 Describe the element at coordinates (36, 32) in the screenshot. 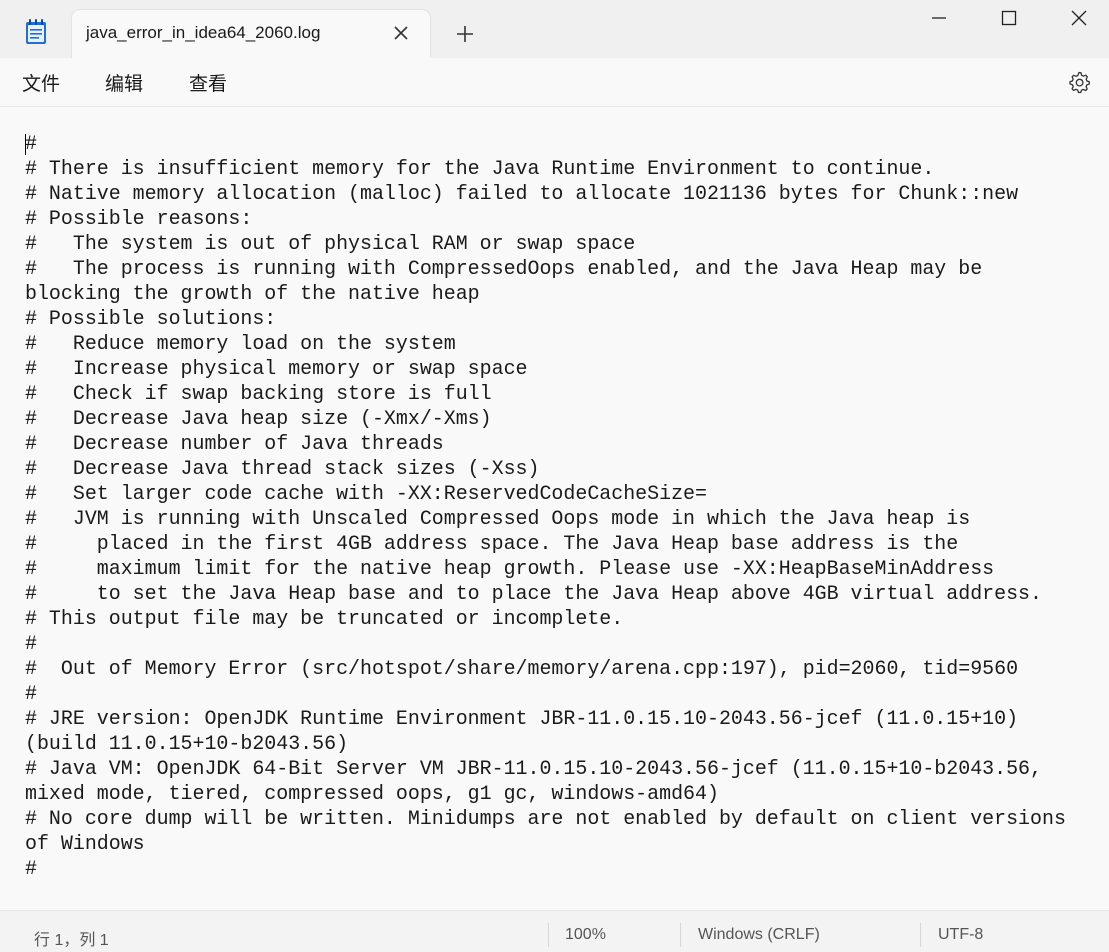

I see `notepad-icon` at that location.